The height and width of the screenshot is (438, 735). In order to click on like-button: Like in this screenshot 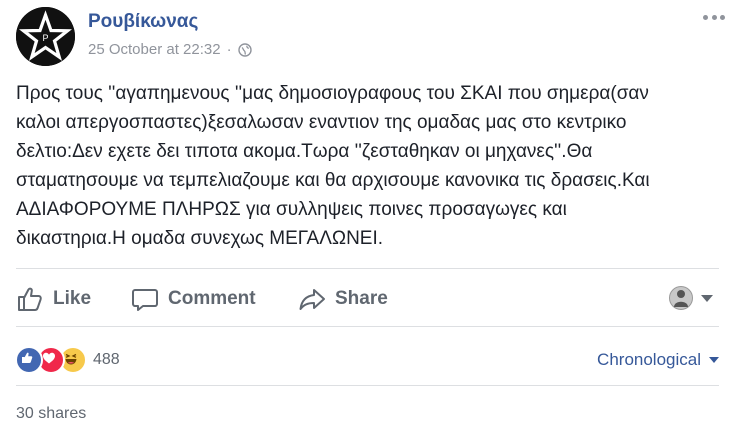, I will do `click(53, 299)`.